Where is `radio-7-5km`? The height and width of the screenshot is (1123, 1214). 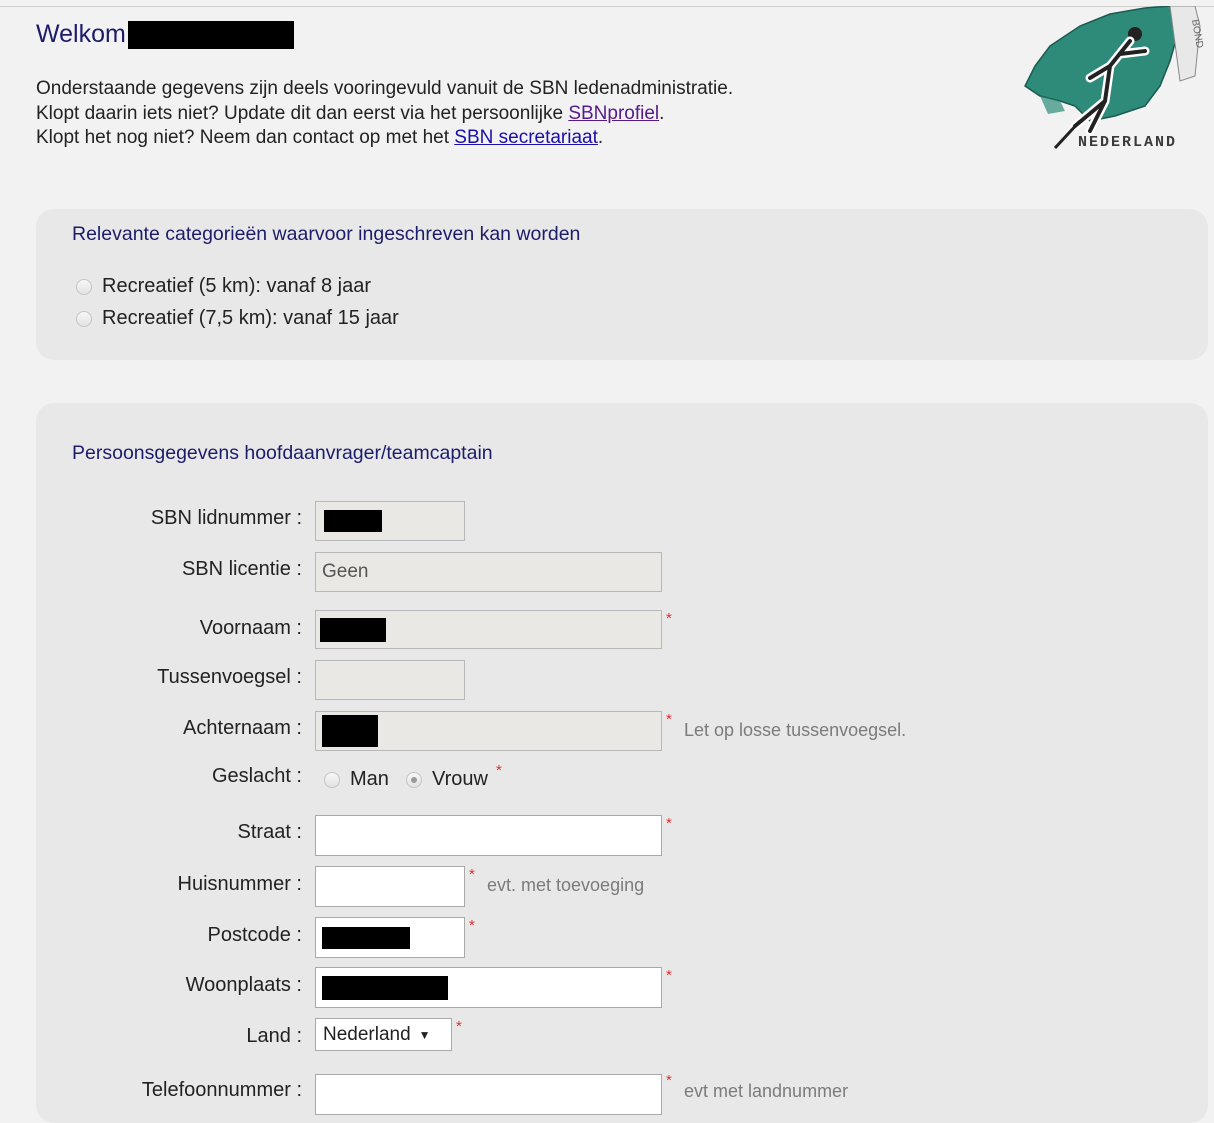 radio-7-5km is located at coordinates (84, 318).